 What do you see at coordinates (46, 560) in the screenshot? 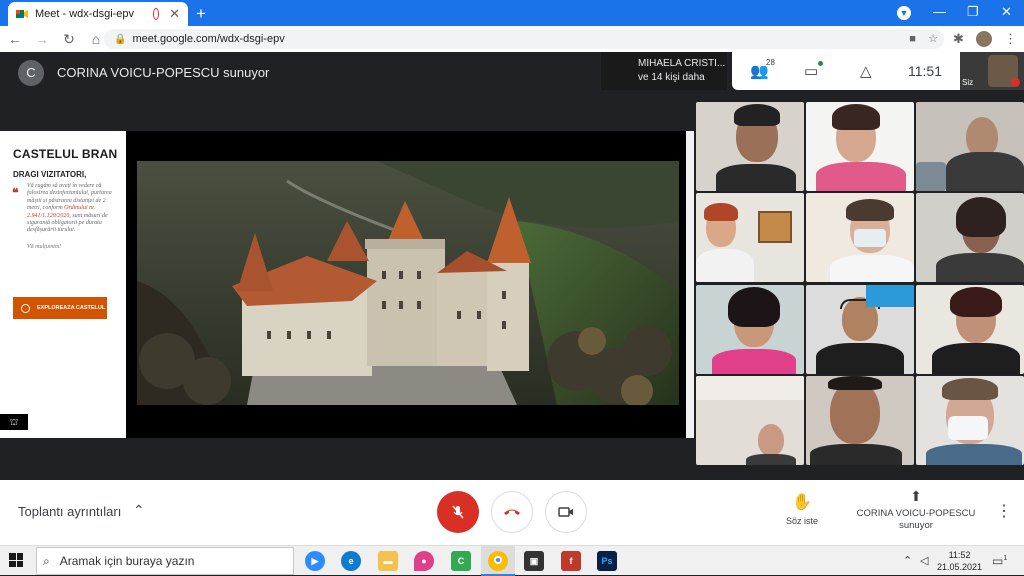
I see `search-icon: ⌕` at bounding box center [46, 560].